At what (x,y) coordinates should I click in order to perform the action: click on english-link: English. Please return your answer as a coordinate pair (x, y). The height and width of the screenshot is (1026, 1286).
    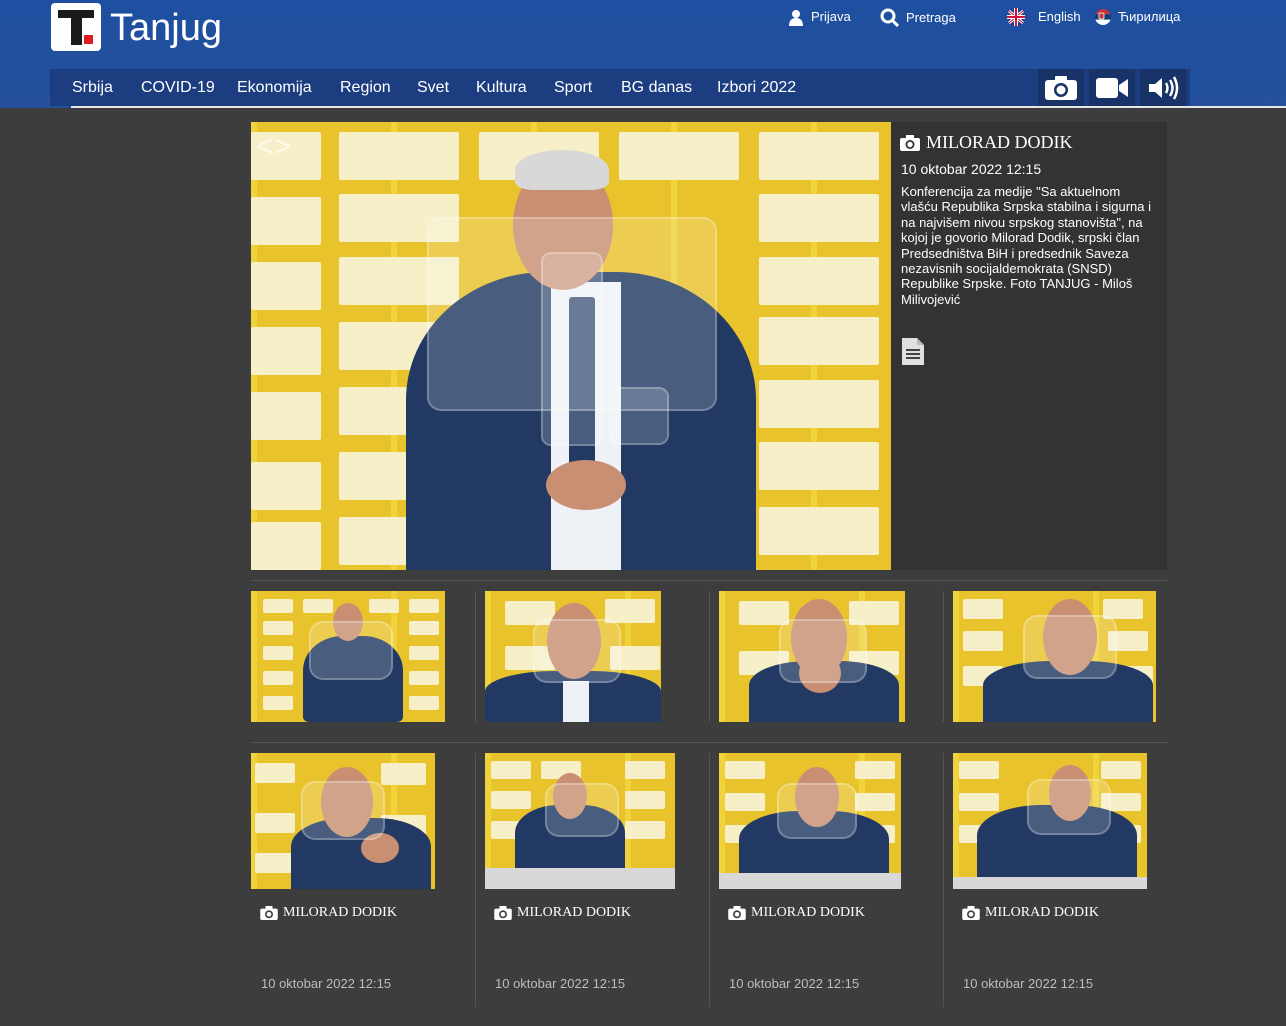
    Looking at the image, I should click on (1044, 17).